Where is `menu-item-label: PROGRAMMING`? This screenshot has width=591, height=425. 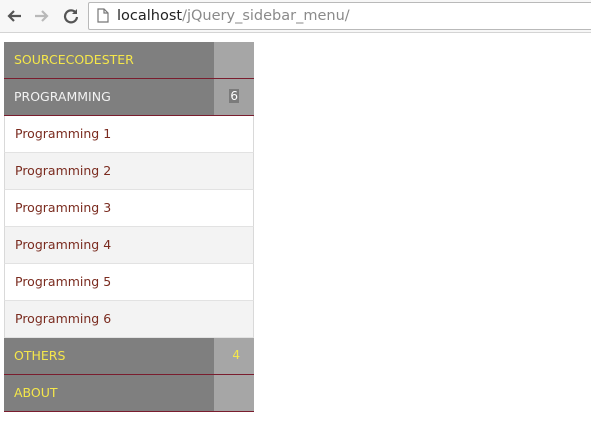
menu-item-label: PROGRAMMING is located at coordinates (62, 96).